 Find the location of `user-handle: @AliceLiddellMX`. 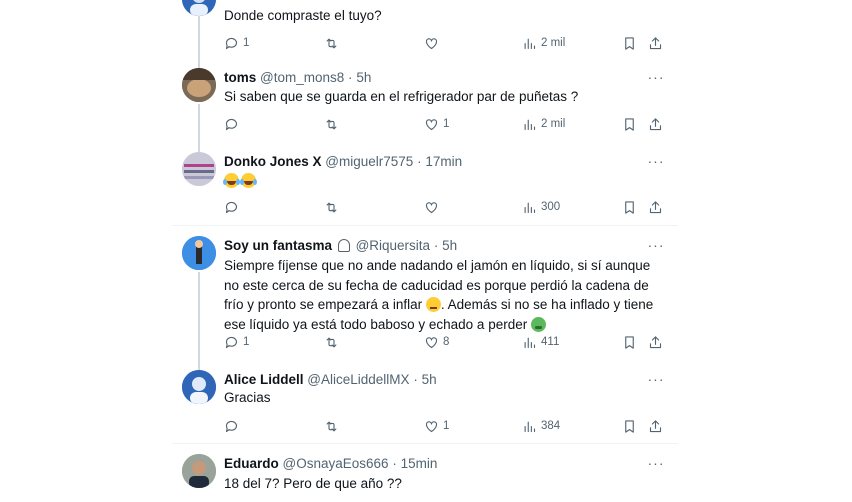

user-handle: @AliceLiddellMX is located at coordinates (358, 379).